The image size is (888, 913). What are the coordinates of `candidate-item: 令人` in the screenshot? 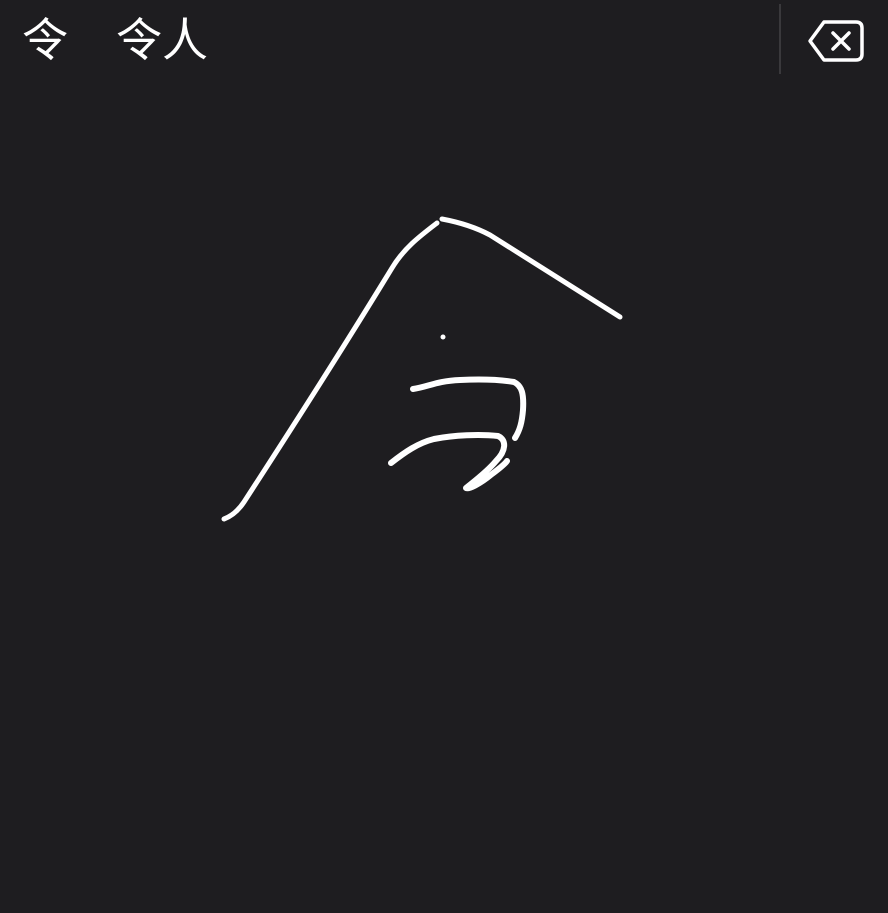 It's located at (162, 40).